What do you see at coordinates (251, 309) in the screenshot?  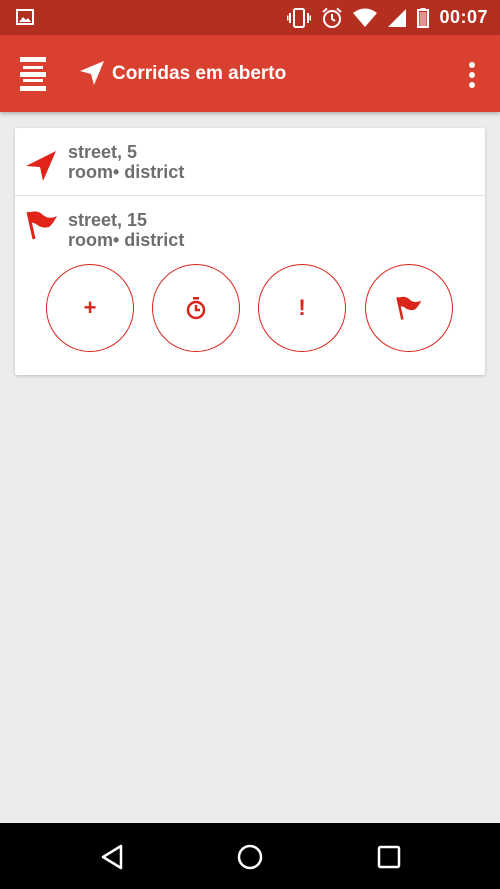 I see `action-buttons: + !` at bounding box center [251, 309].